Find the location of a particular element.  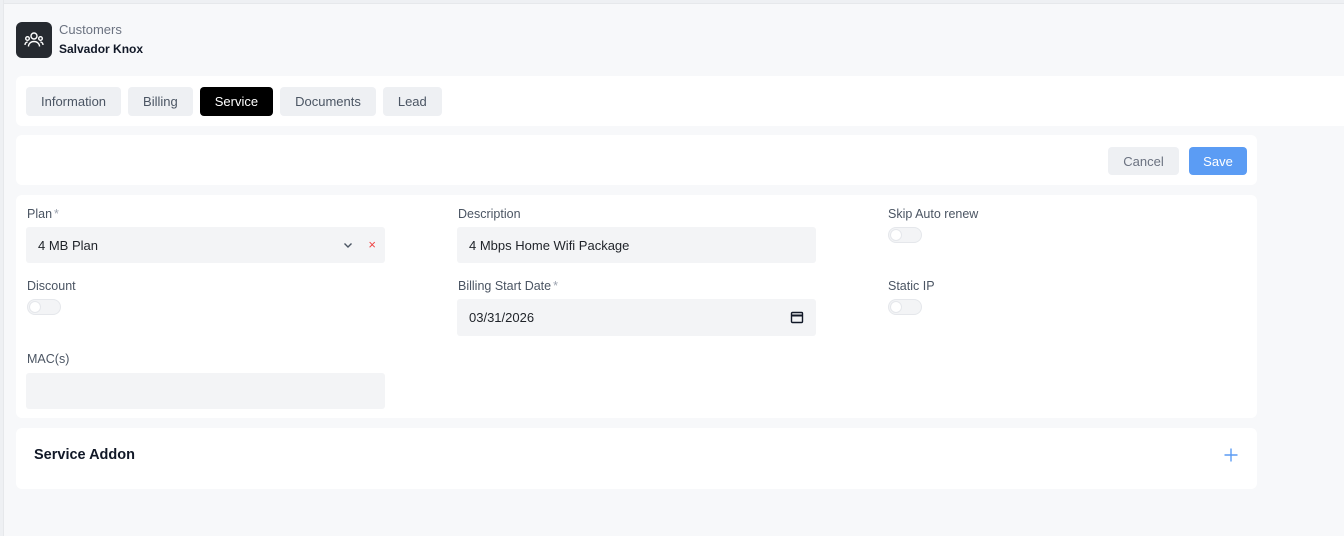

plan-label: Plan * is located at coordinates (43, 214).